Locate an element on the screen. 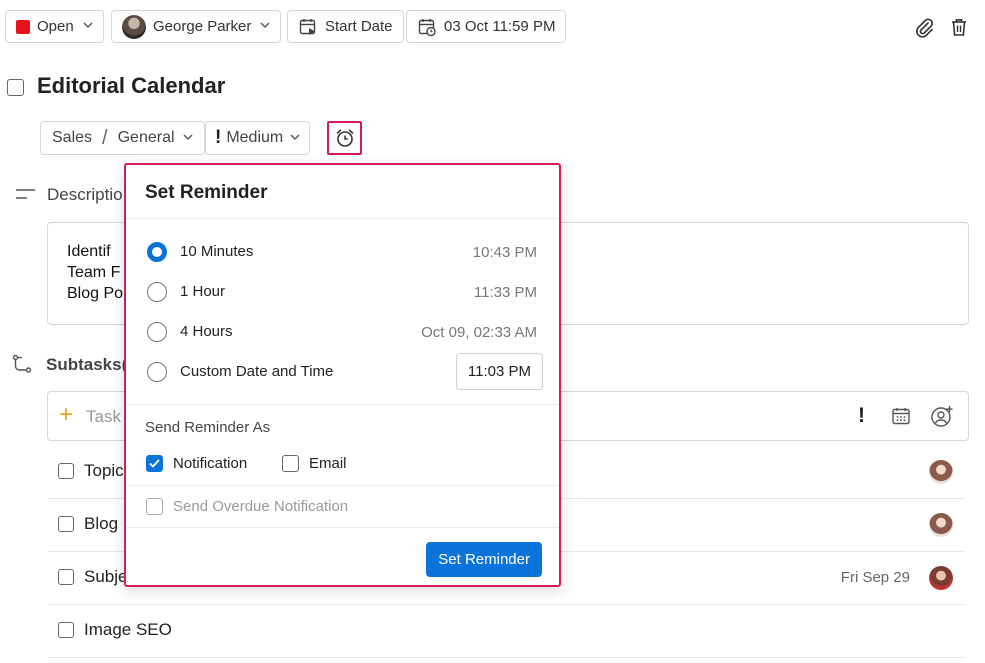 The image size is (985, 663). popup-title: Set Reminder is located at coordinates (206, 192).